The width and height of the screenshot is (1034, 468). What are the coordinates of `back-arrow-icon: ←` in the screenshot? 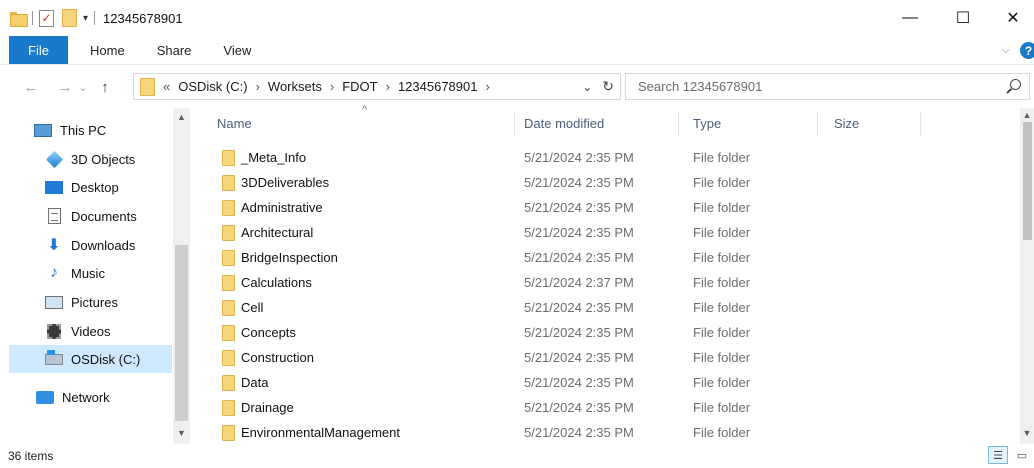 It's located at (31, 87).